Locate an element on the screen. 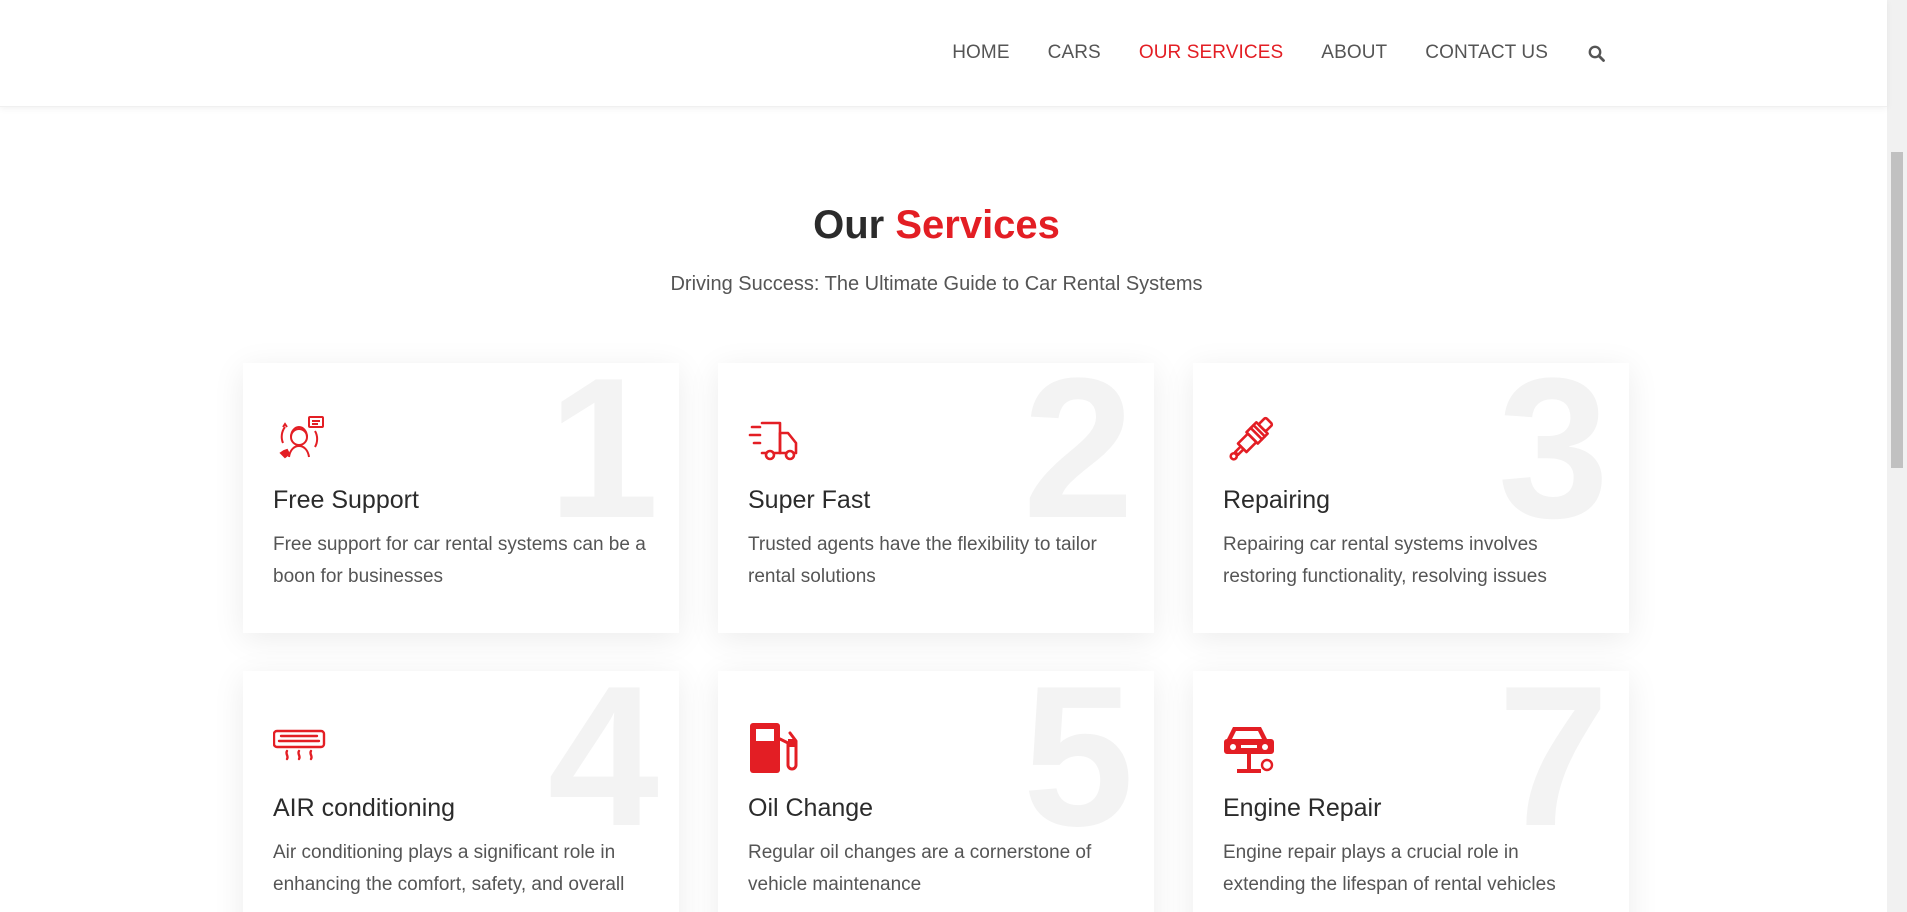 This screenshot has height=912, width=1907. car-lift-icon is located at coordinates (1250, 748).